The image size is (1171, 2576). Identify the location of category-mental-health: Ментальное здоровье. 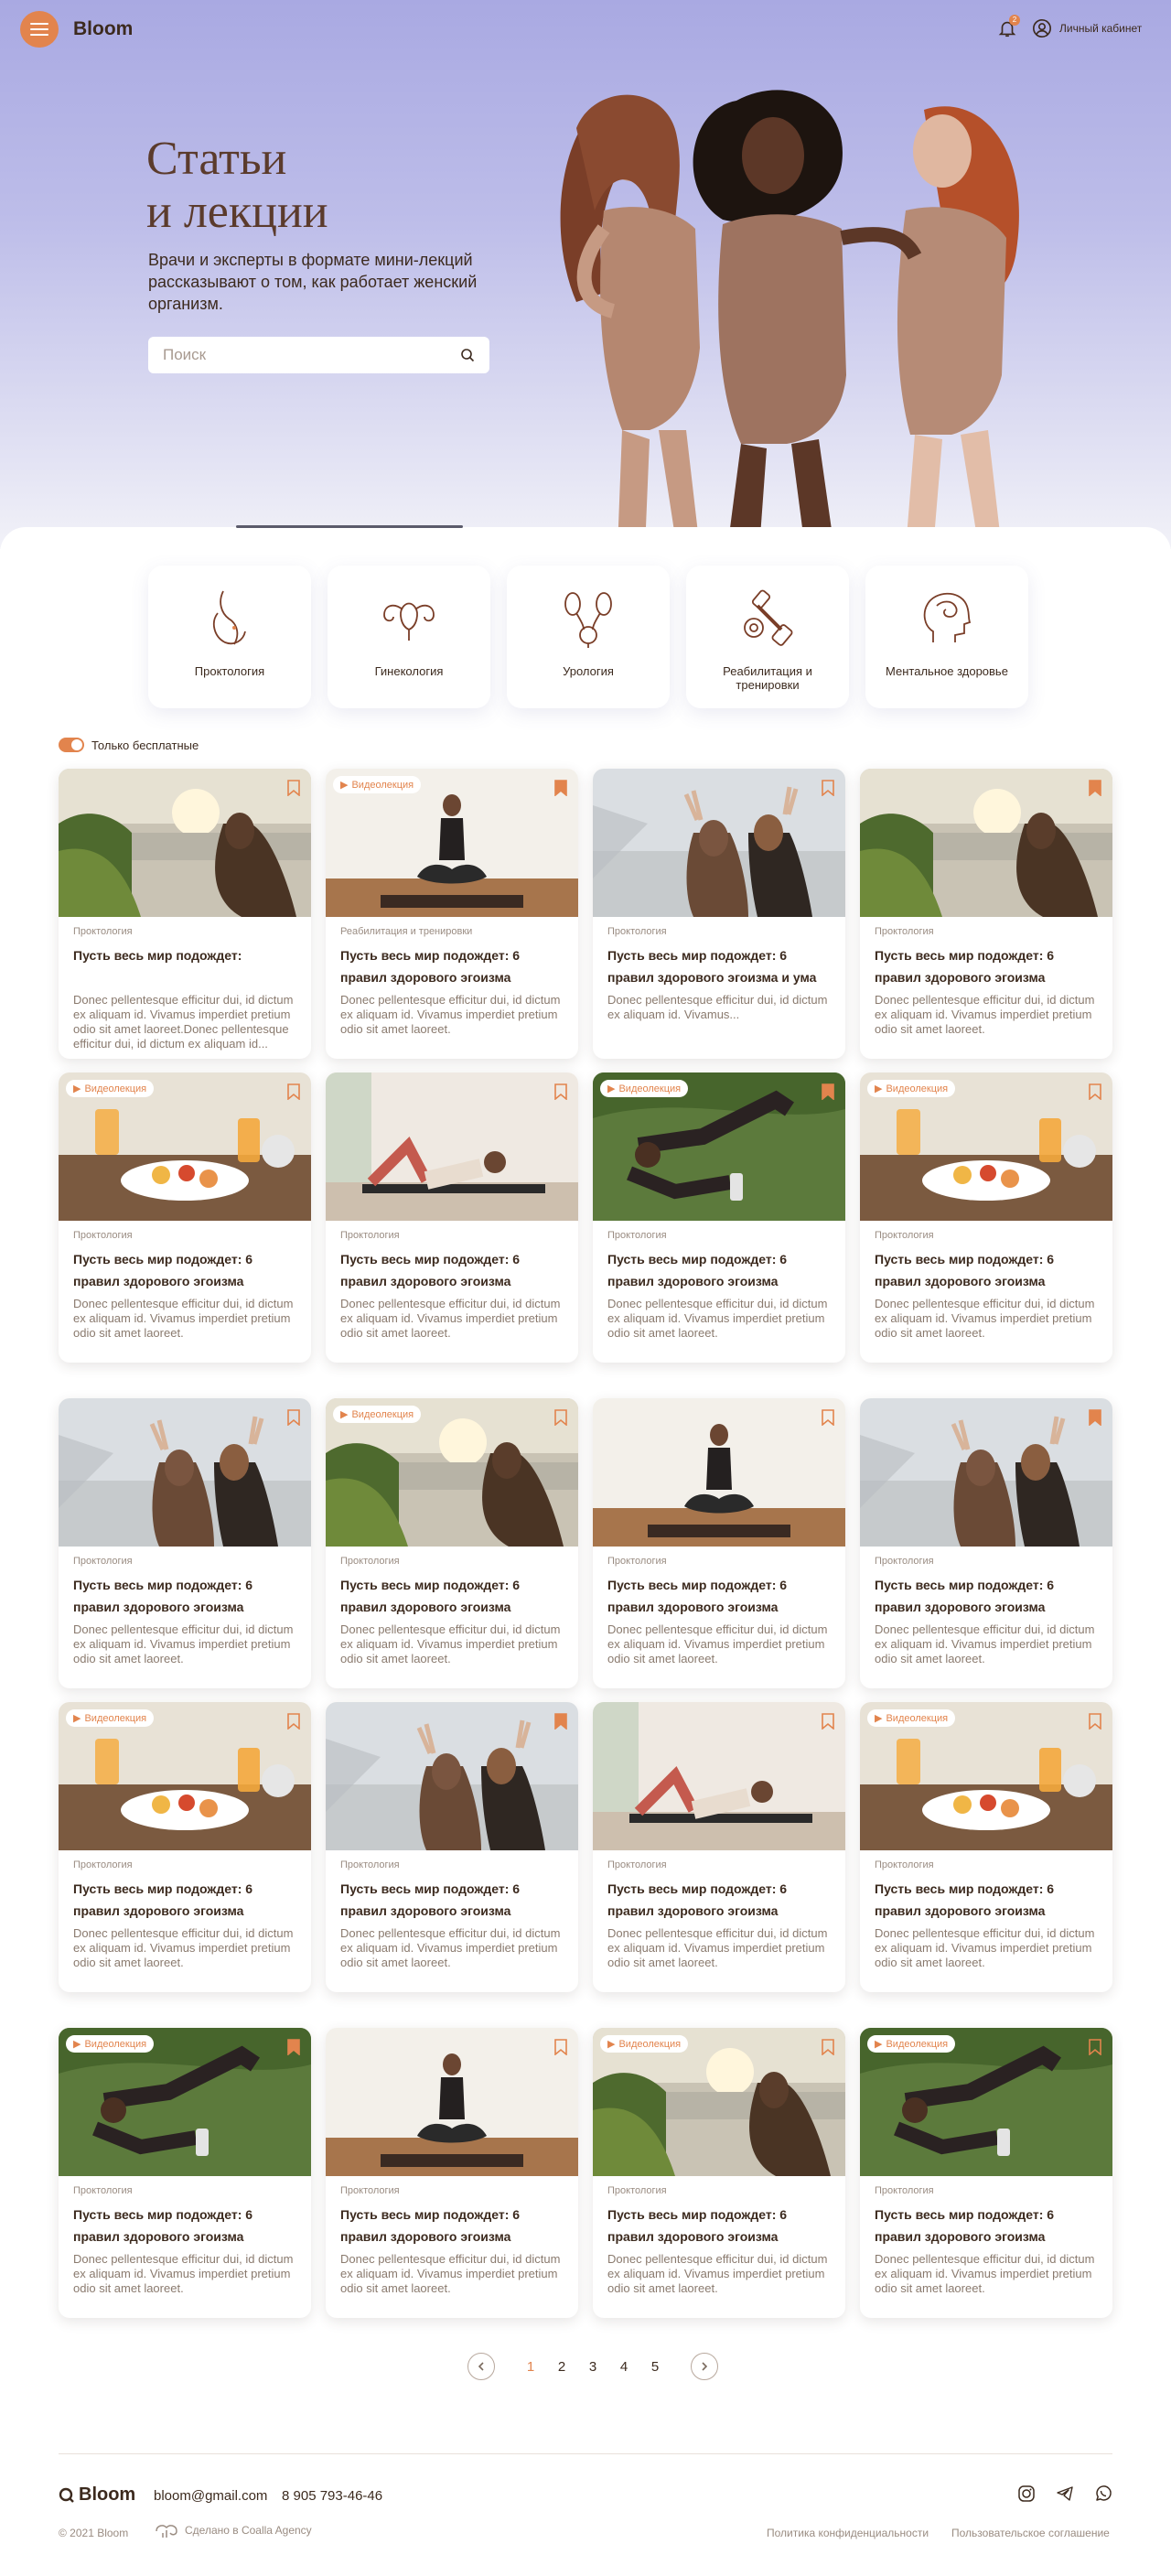
(946, 637).